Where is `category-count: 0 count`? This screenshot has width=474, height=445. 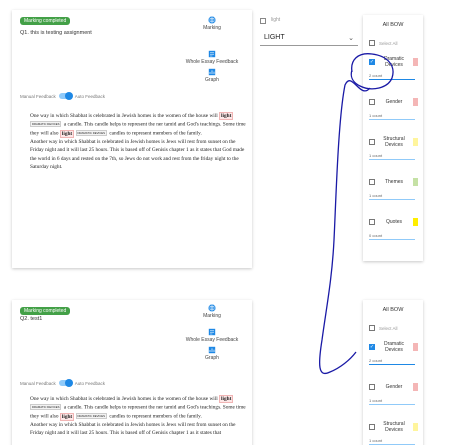 category-count: 0 count is located at coordinates (376, 235).